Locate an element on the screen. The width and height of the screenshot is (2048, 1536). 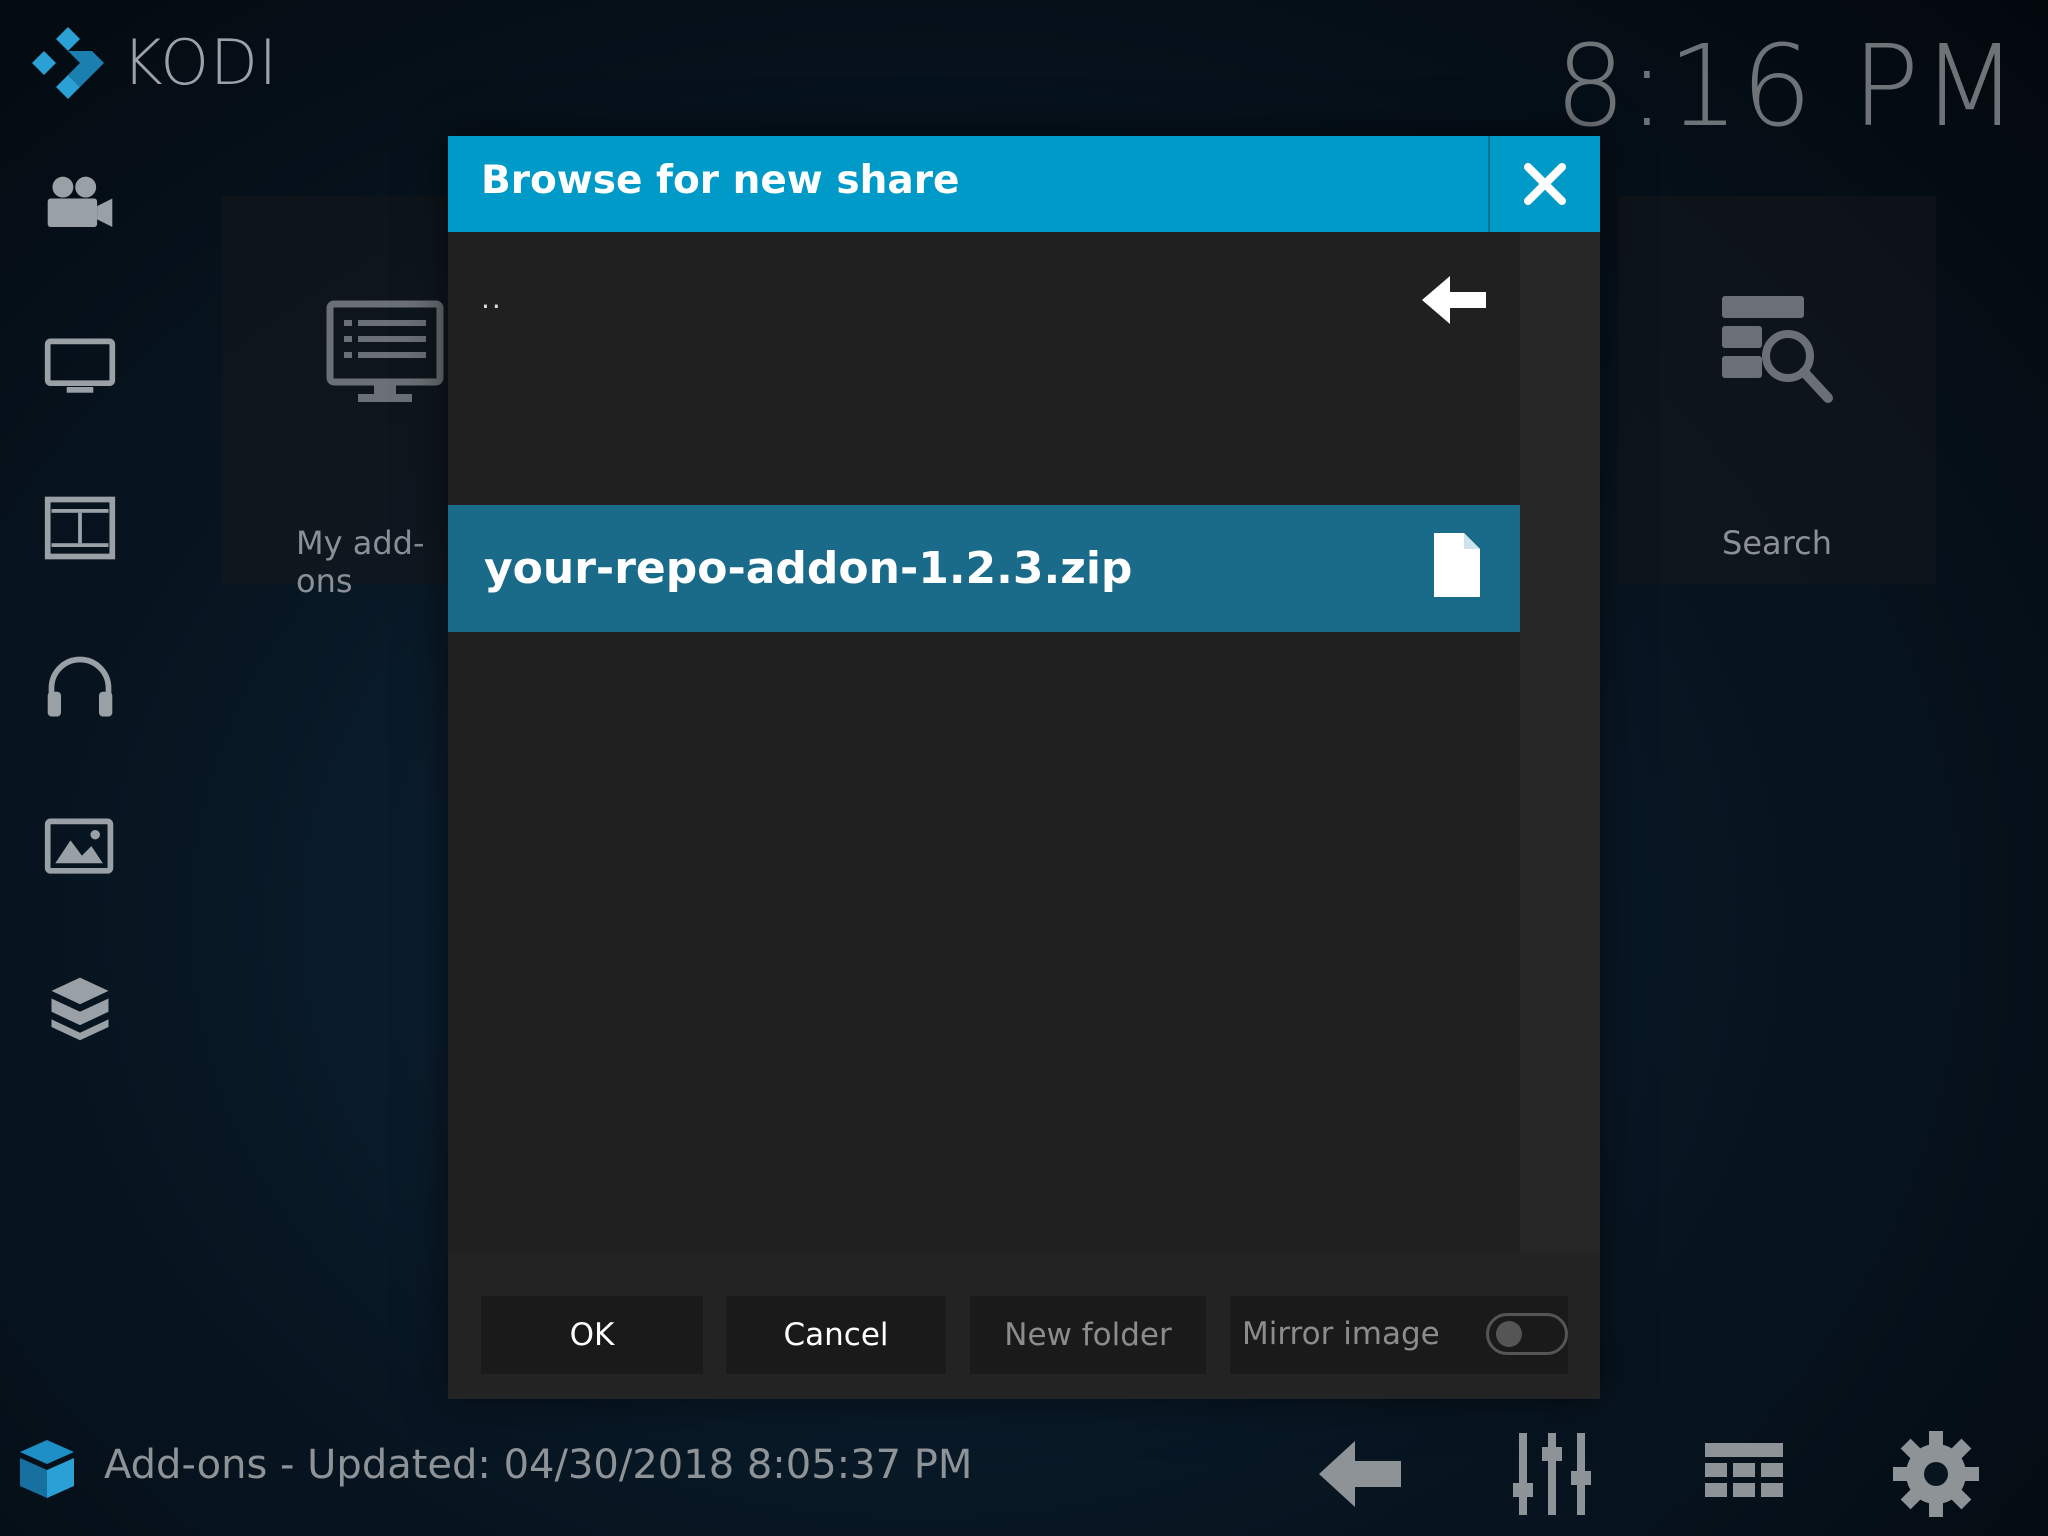
close-button is located at coordinates (1544, 184).